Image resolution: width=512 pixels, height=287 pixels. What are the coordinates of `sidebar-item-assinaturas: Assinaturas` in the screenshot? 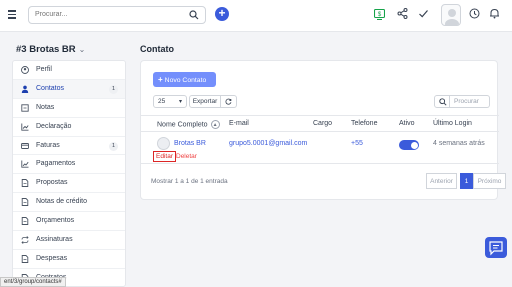 It's located at (69, 240).